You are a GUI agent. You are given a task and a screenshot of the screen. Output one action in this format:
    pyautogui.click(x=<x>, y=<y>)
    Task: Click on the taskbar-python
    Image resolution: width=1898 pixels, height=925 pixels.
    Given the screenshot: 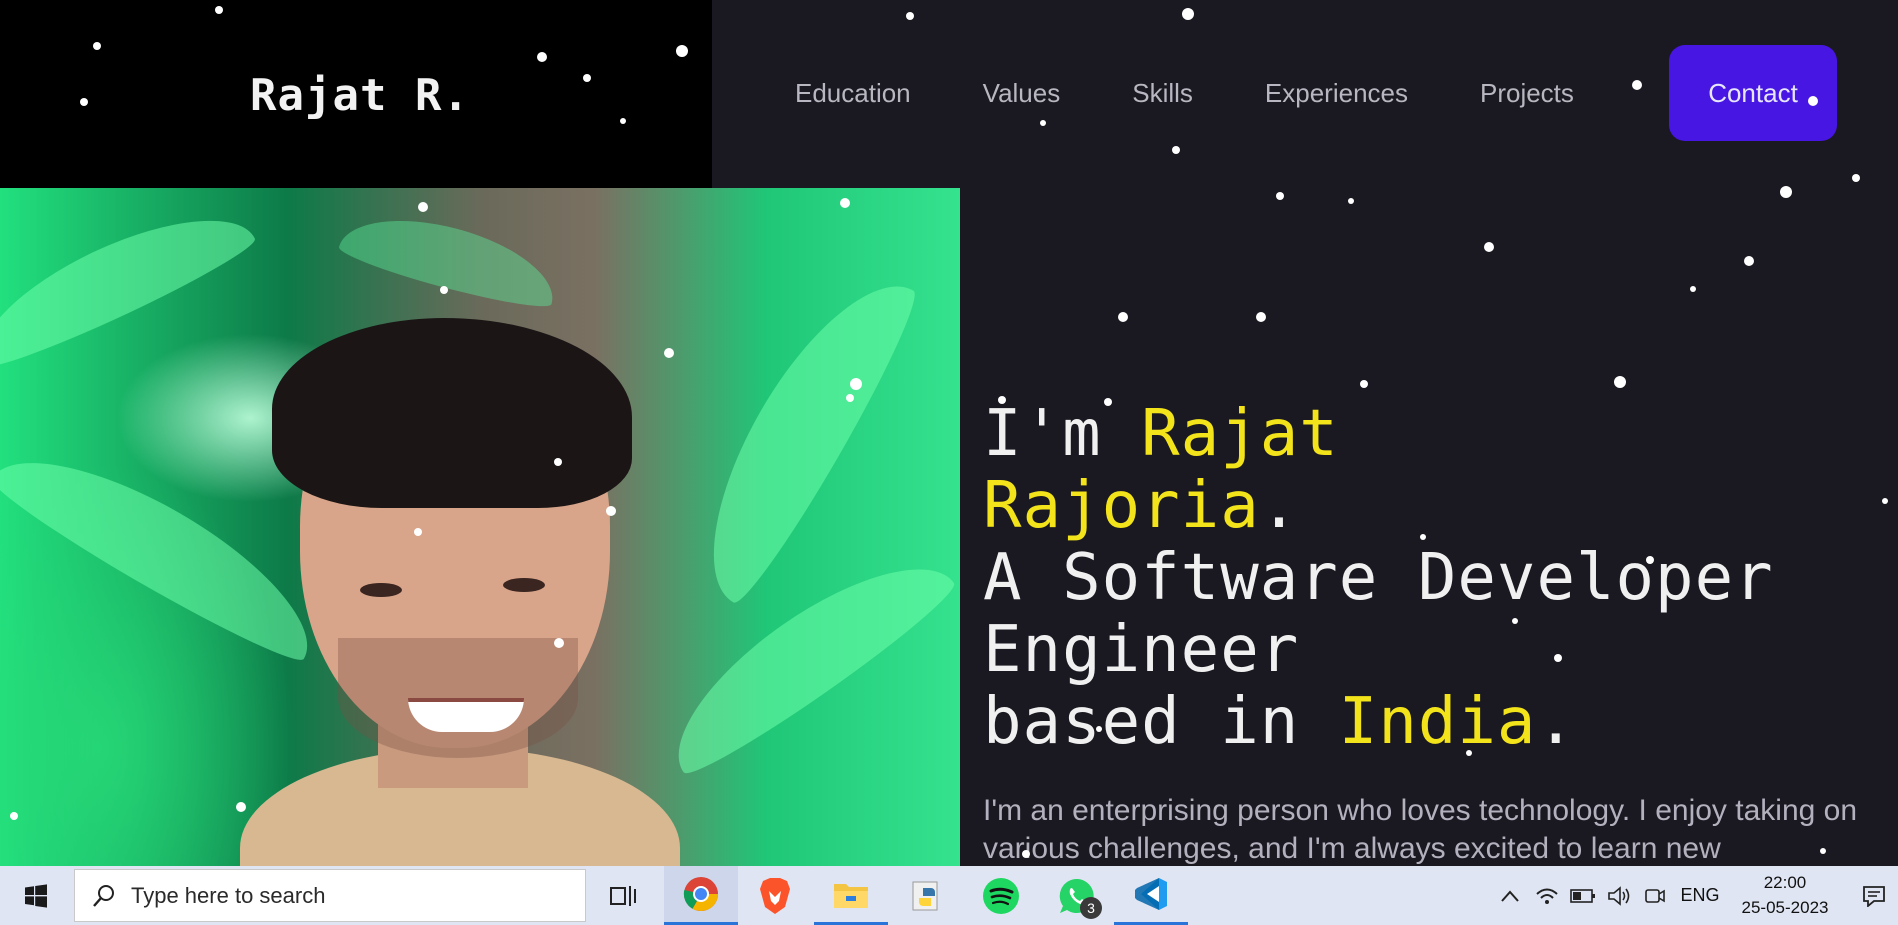 What is the action you would take?
    pyautogui.click(x=927, y=895)
    